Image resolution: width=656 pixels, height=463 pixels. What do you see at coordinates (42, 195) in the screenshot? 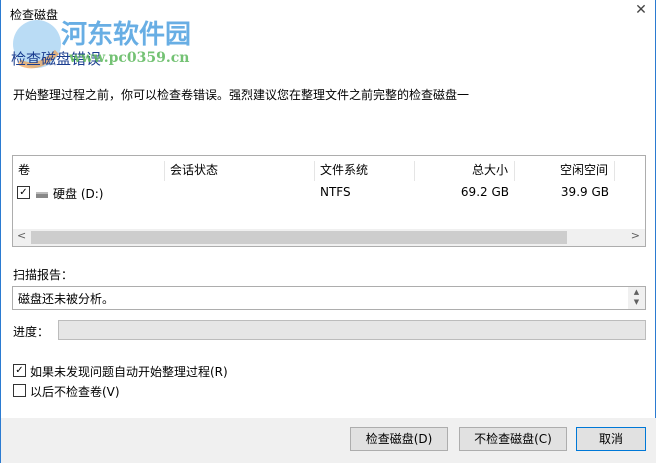
I see `drive-icon` at bounding box center [42, 195].